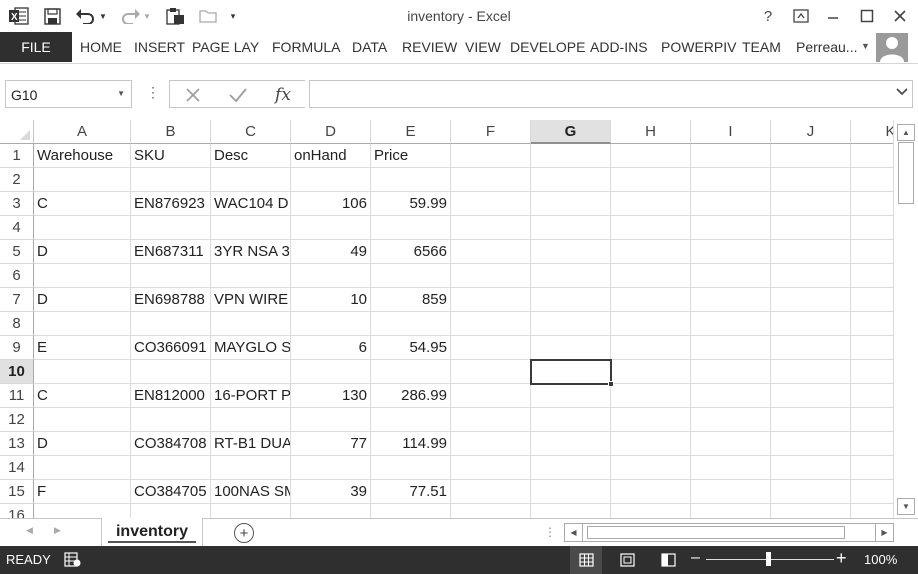 This screenshot has width=918, height=574. What do you see at coordinates (731, 396) in the screenshot?
I see `cell-i11` at bounding box center [731, 396].